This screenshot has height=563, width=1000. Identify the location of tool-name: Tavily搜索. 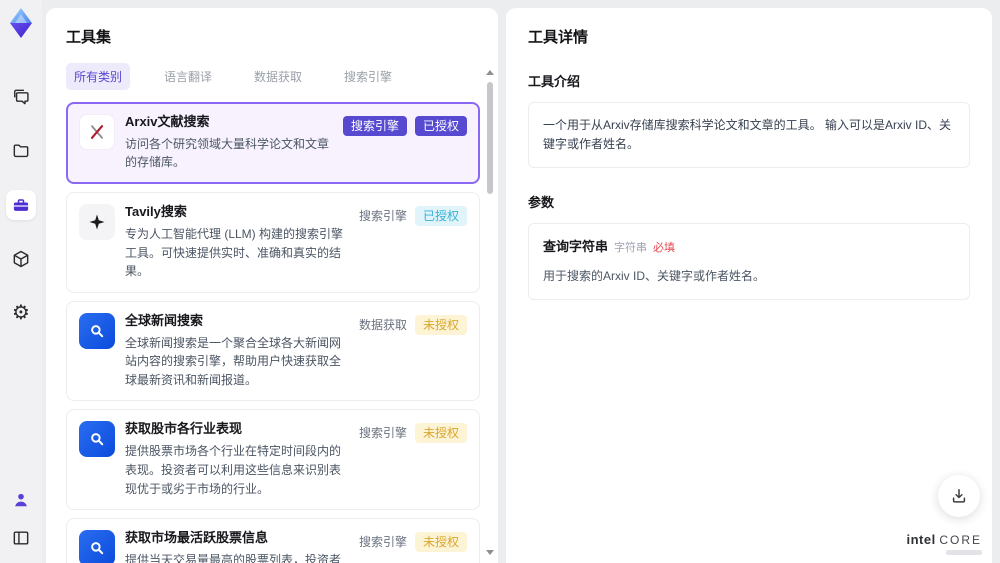
(156, 212).